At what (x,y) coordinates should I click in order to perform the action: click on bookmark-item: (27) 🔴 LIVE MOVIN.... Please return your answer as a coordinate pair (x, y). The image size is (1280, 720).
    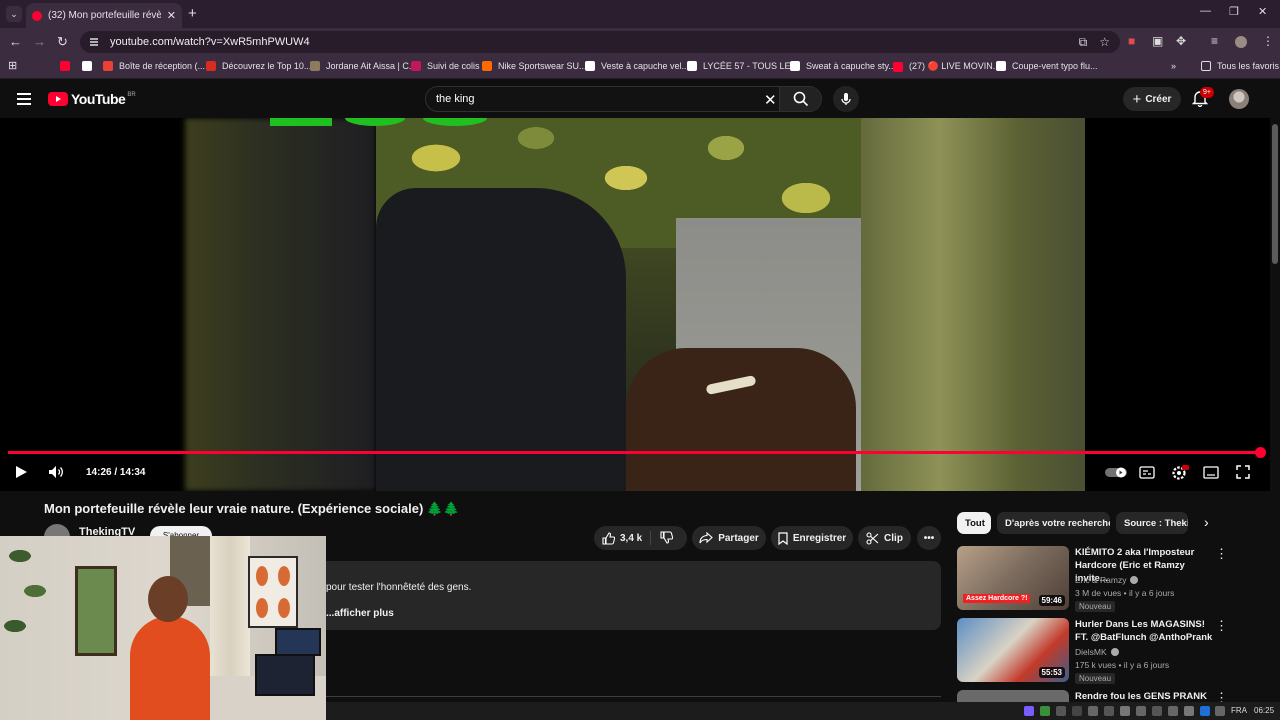
    Looking at the image, I should click on (946, 66).